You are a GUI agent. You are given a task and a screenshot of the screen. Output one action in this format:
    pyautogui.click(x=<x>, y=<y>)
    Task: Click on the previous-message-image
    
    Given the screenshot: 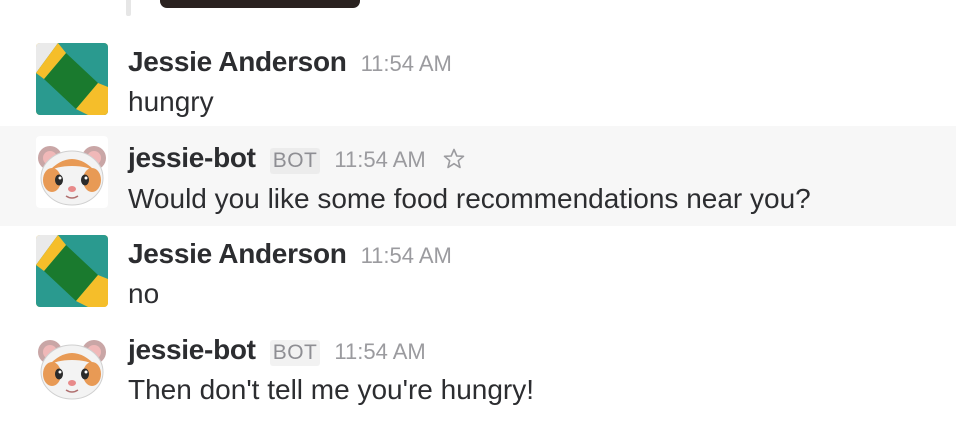 What is the action you would take?
    pyautogui.click(x=260, y=4)
    